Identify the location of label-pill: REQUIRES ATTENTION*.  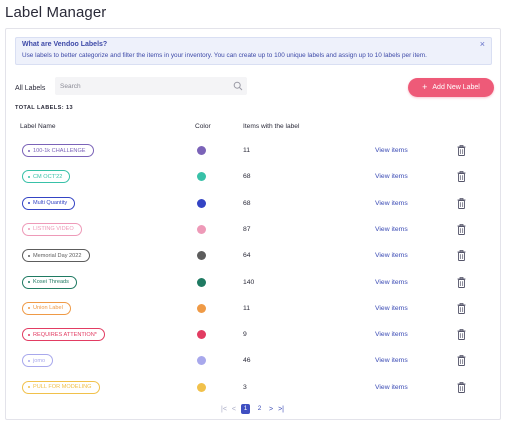
(63, 335).